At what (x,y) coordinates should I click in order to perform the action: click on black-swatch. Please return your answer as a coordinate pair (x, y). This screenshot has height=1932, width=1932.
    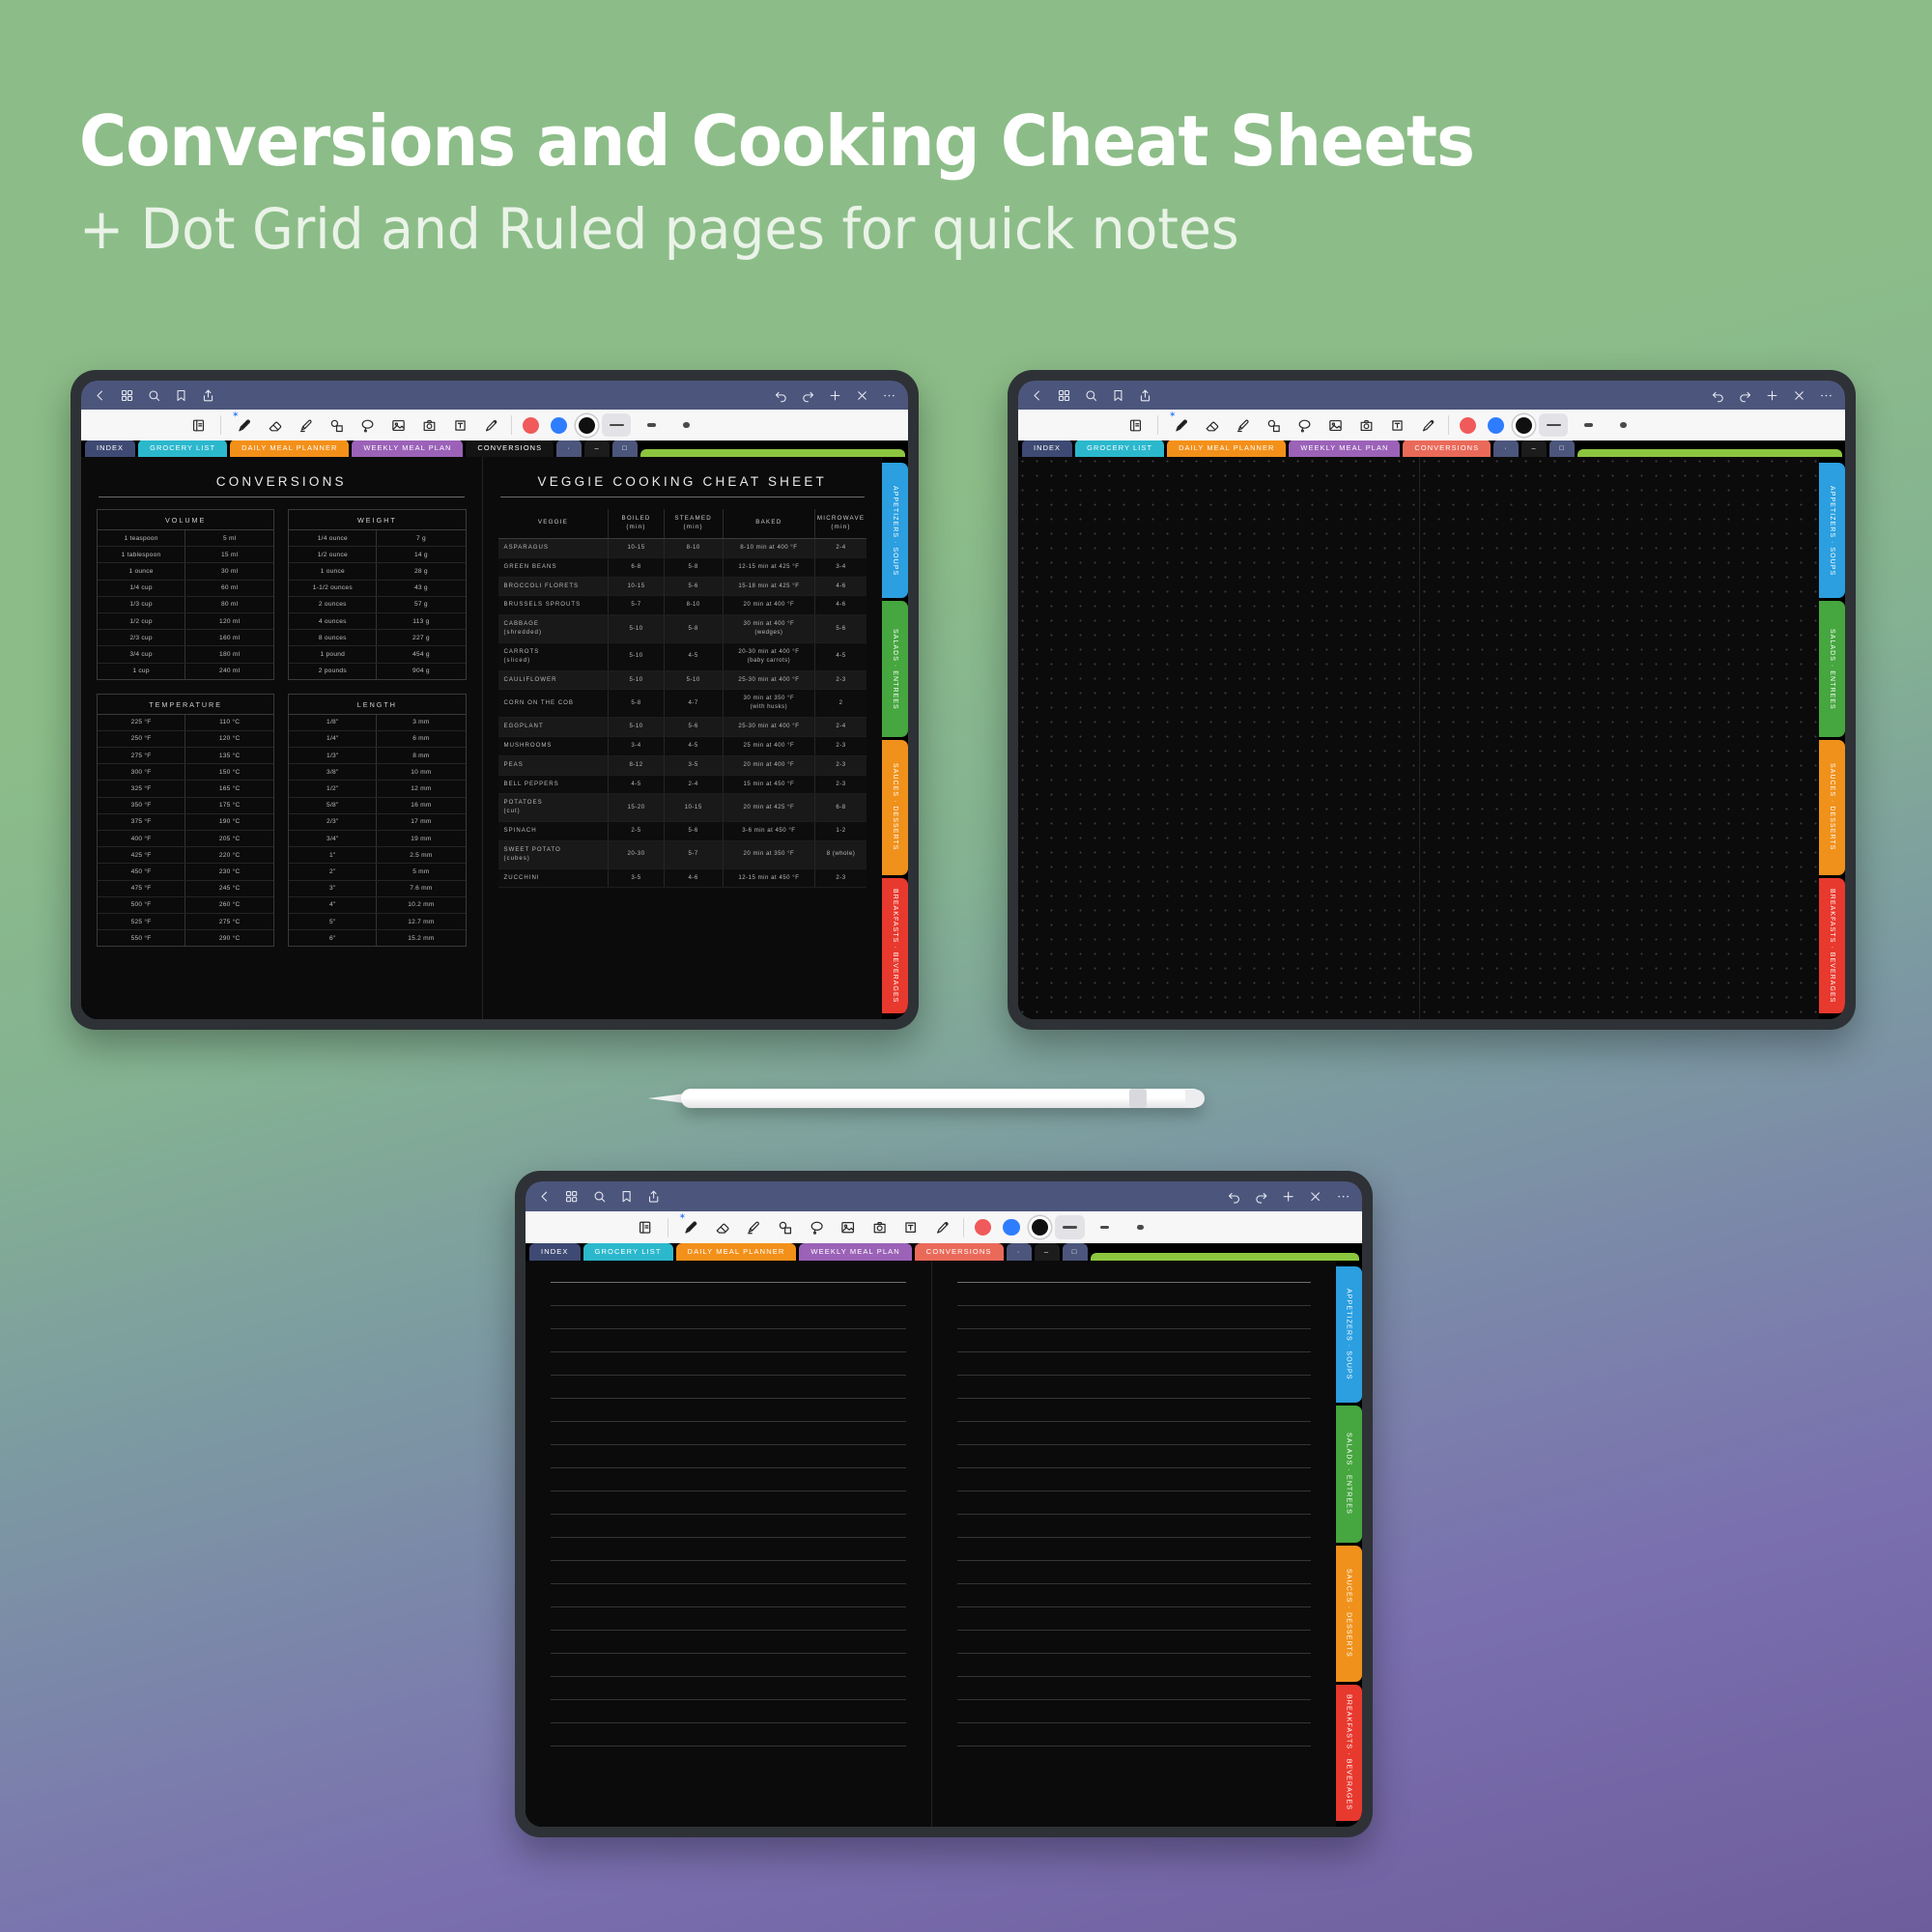
    Looking at the image, I should click on (1039, 1227).